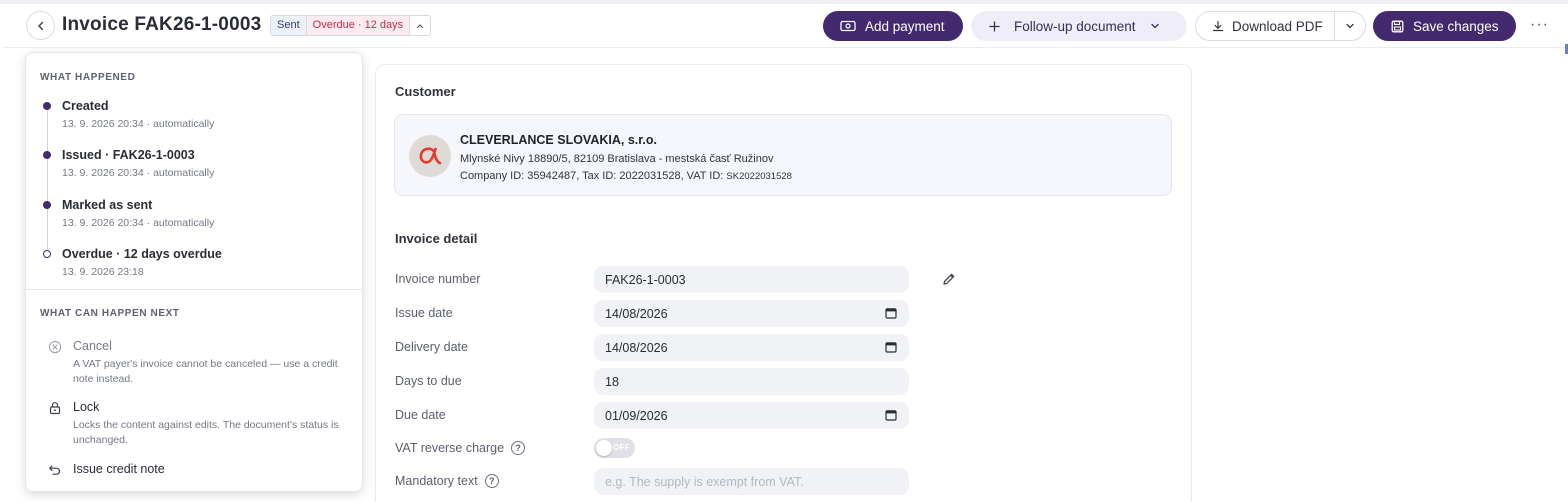 This screenshot has height=502, width=1568. What do you see at coordinates (559, 140) in the screenshot?
I see `customer-name: CLEVERLANCE SLOVAKIA, s.r.o.` at bounding box center [559, 140].